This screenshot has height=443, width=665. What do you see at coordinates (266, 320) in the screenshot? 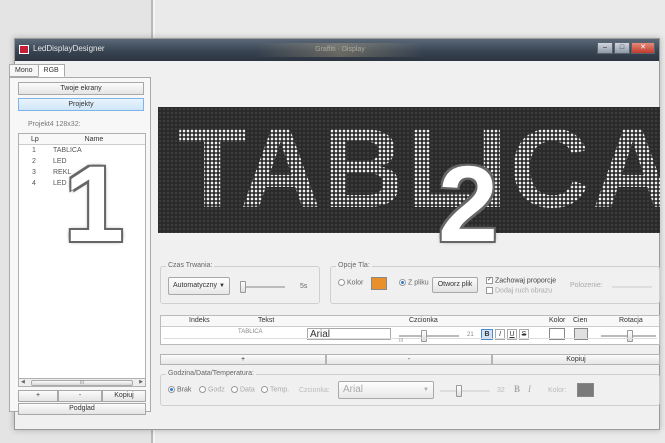
I see `header-text: Tekst` at bounding box center [266, 320].